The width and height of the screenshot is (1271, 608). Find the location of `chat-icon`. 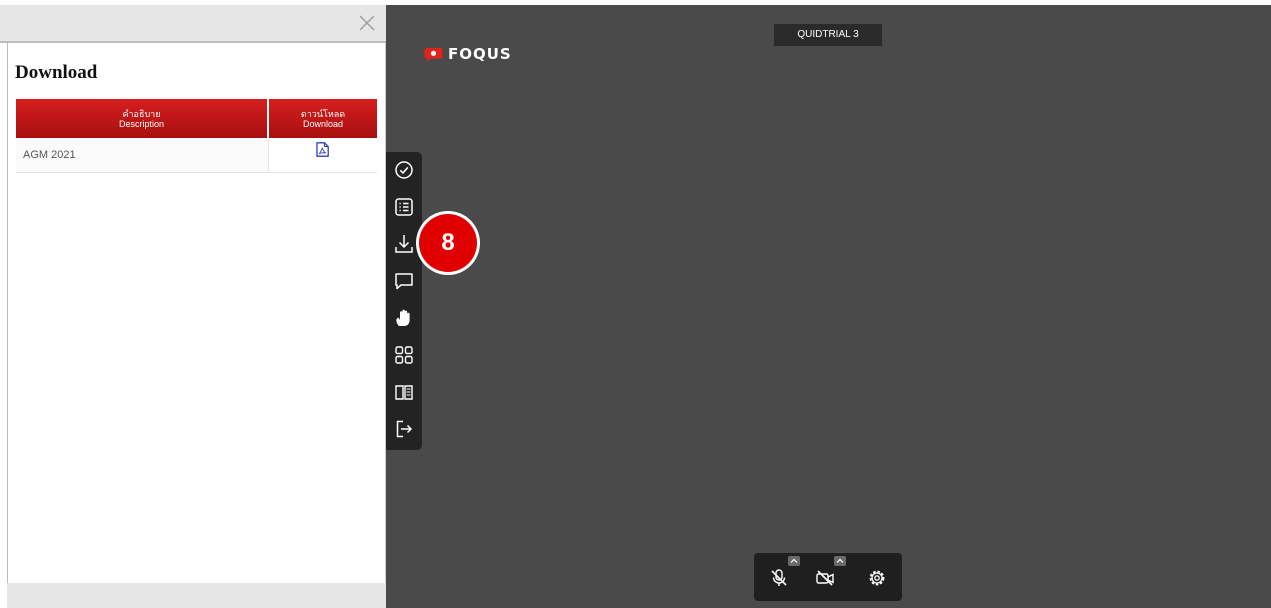

chat-icon is located at coordinates (404, 281).